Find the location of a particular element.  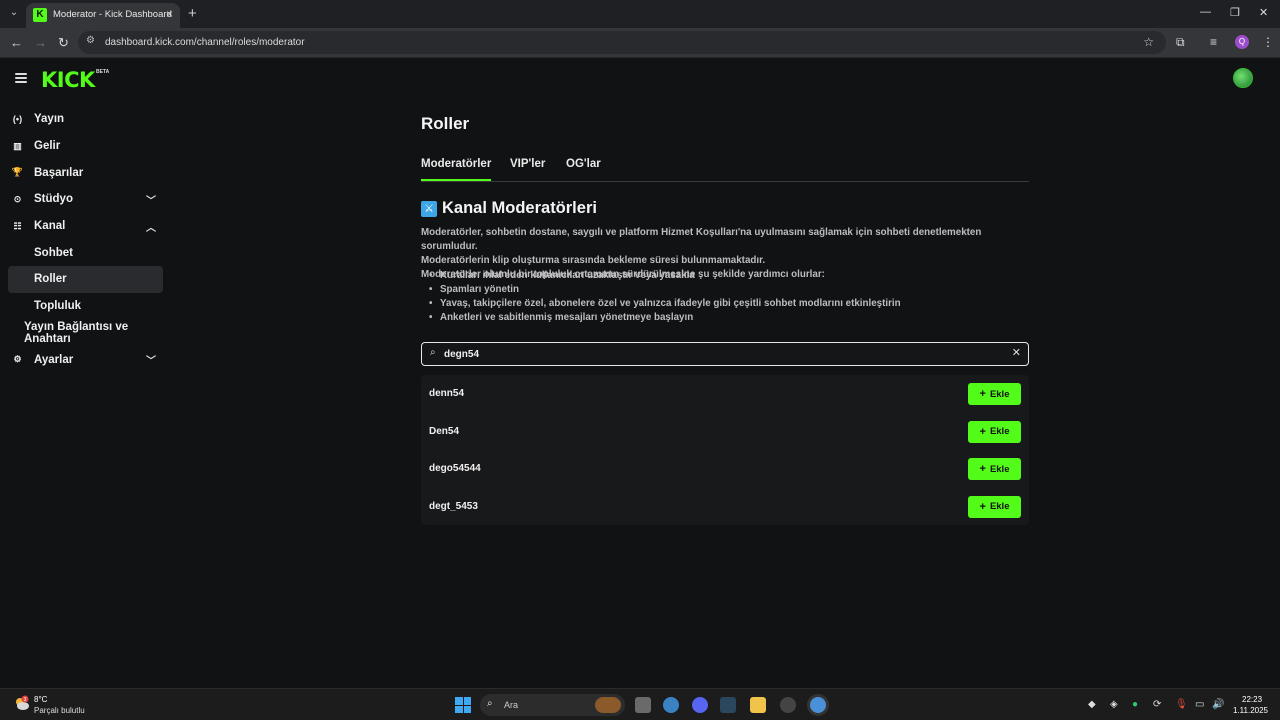

tab-vips: VIP'ler is located at coordinates (527, 164).